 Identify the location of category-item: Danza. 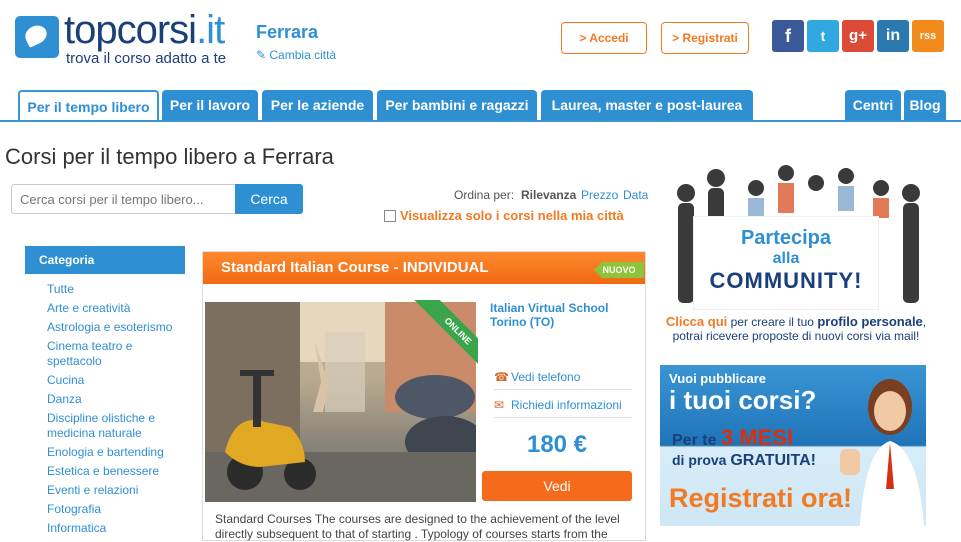
(117, 399).